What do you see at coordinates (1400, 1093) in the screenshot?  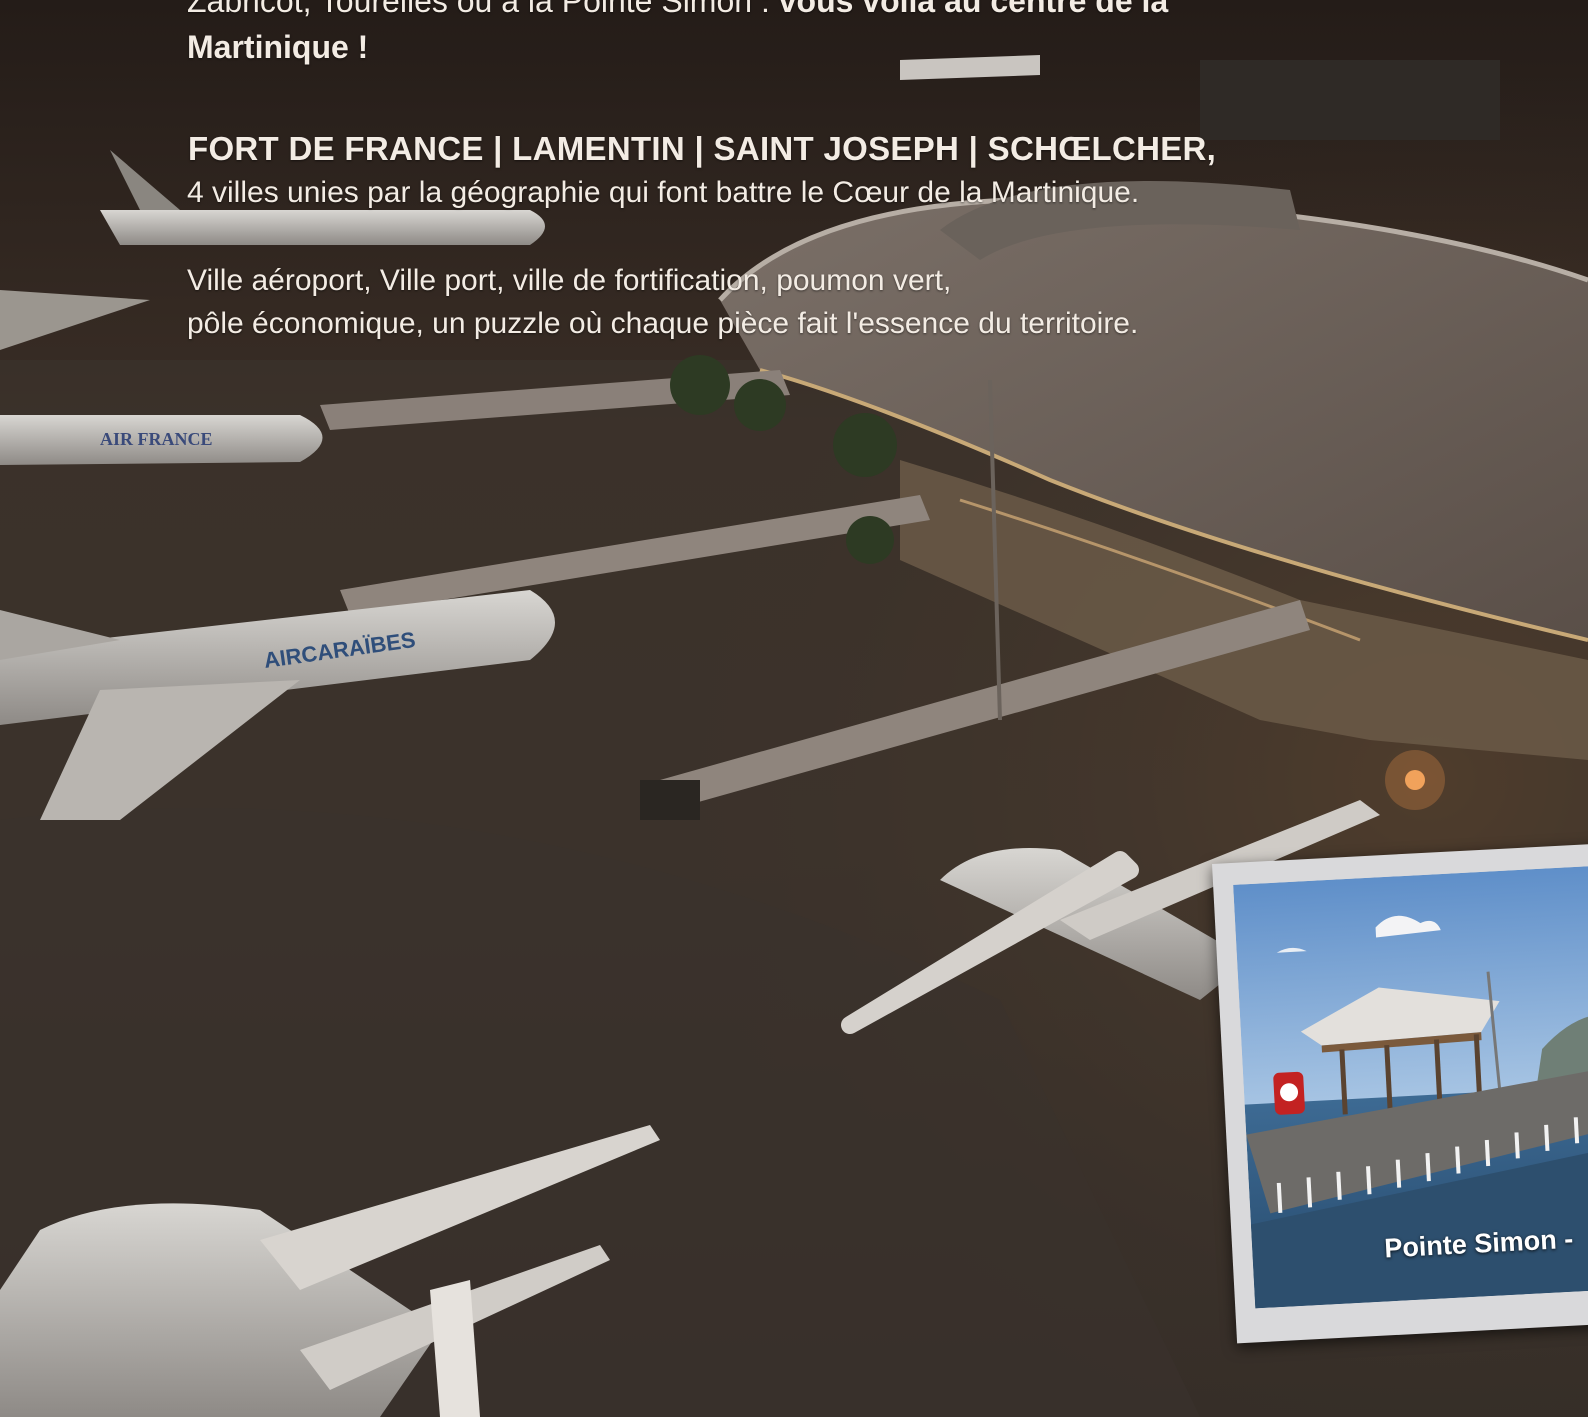 I see `pointe-simon-postcard: Pointe Simon -` at bounding box center [1400, 1093].